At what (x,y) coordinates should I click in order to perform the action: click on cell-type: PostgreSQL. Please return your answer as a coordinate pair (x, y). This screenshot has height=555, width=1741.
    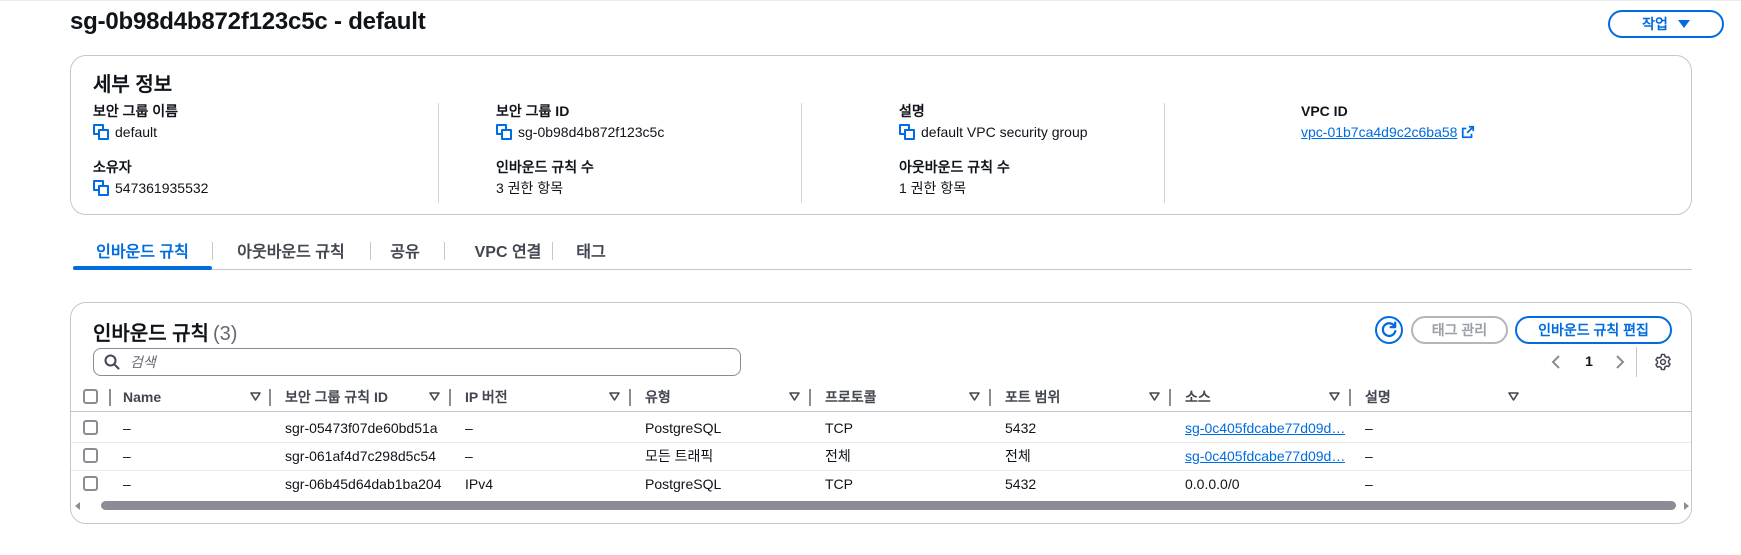
    Looking at the image, I should click on (683, 428).